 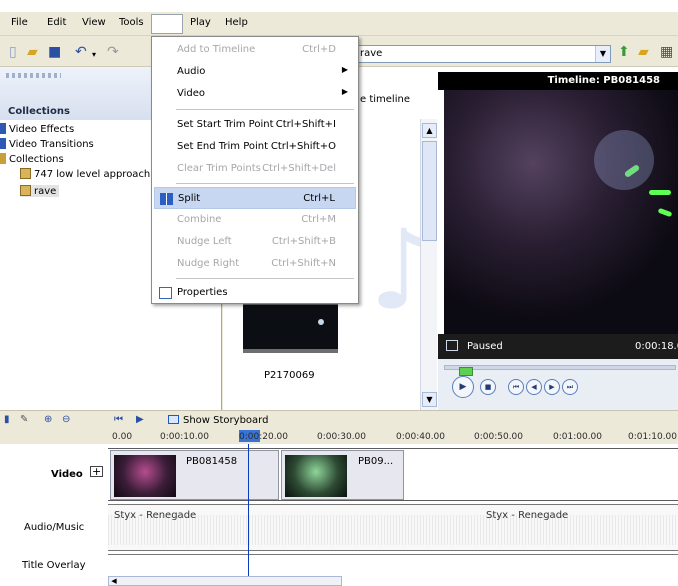 I want to click on rewind-timeline-icon: ⏮, so click(x=118, y=419).